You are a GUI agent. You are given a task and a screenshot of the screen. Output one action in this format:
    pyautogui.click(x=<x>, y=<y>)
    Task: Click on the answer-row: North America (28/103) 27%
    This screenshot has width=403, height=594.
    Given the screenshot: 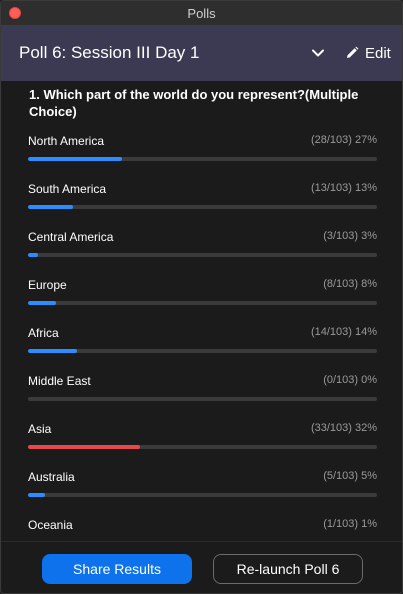 What is the action you would take?
    pyautogui.click(x=202, y=158)
    